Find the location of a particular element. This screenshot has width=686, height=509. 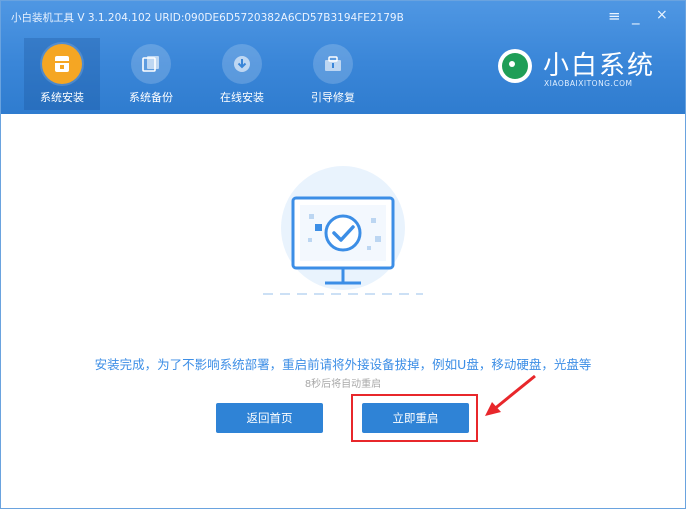

nav-online-install: 在线安装 is located at coordinates (242, 74).